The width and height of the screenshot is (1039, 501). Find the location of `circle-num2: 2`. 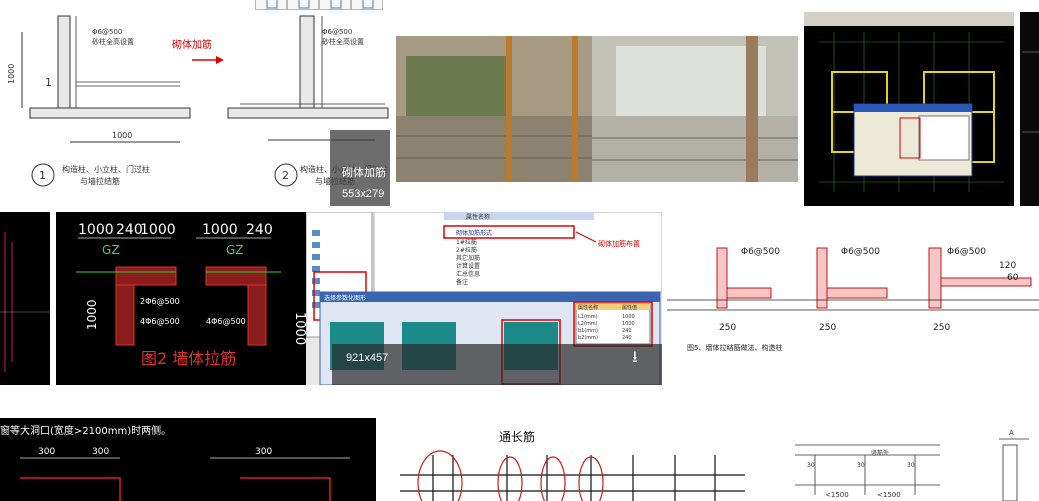

circle-num2: 2 is located at coordinates (285, 175).